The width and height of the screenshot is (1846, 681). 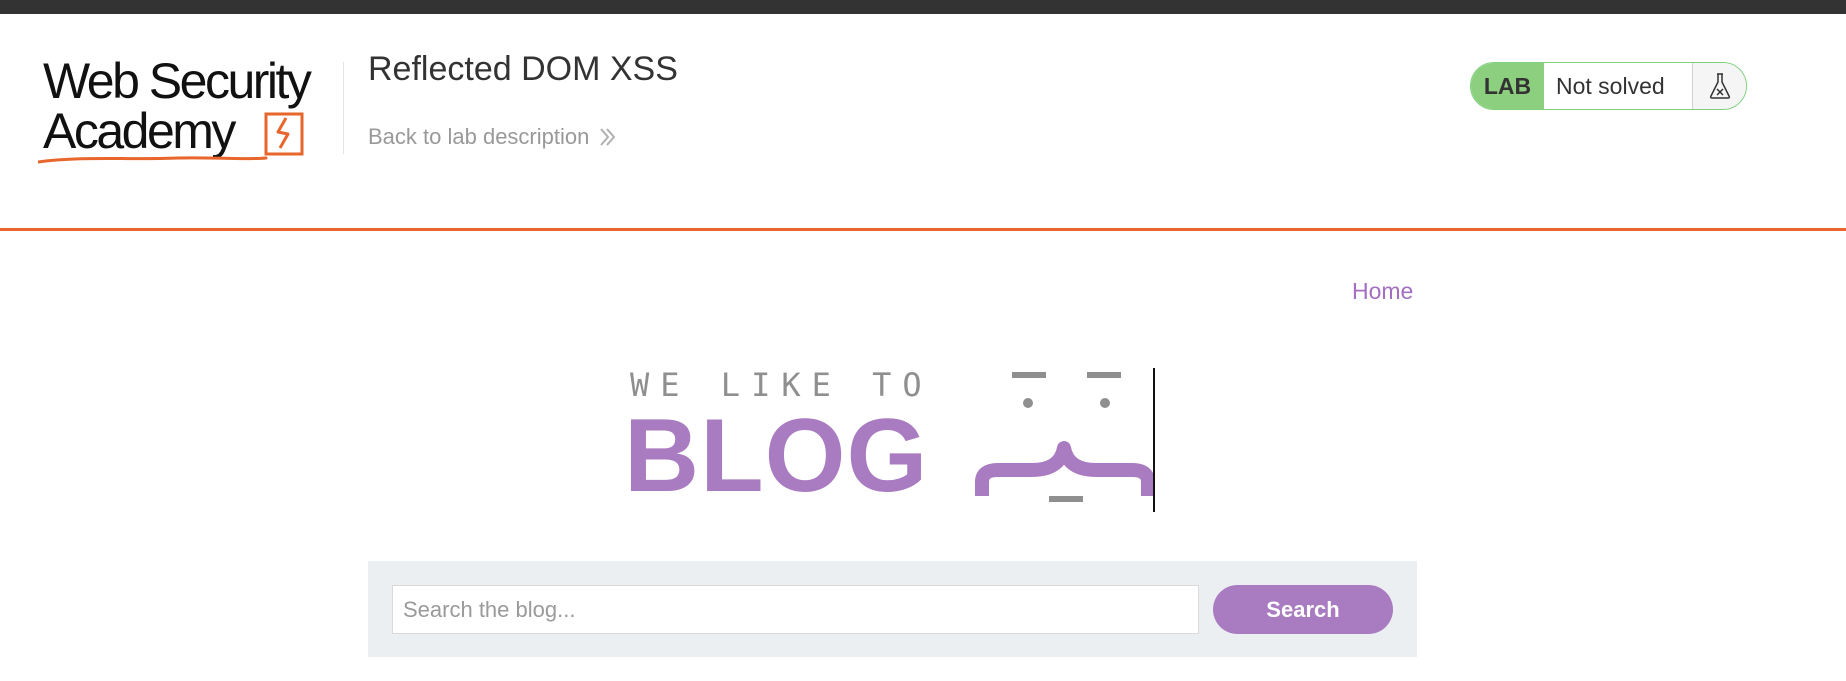 I want to click on logo-lightning-icon, so click(x=171, y=138).